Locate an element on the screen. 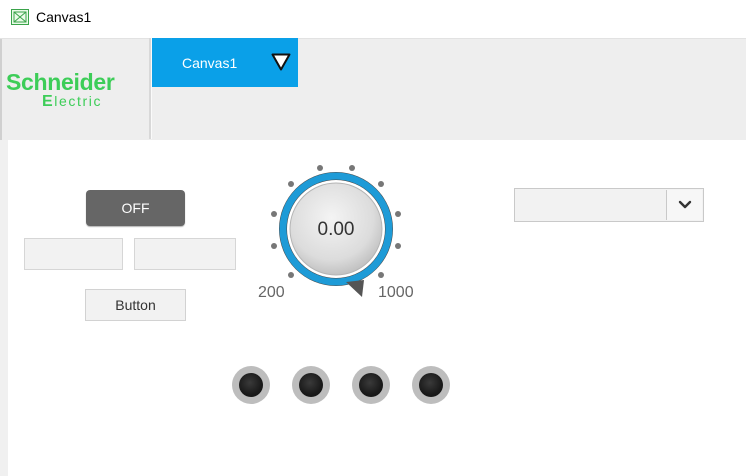 Image resolution: width=746 pixels, height=476 pixels. tab-label: Canvas1 is located at coordinates (210, 63).